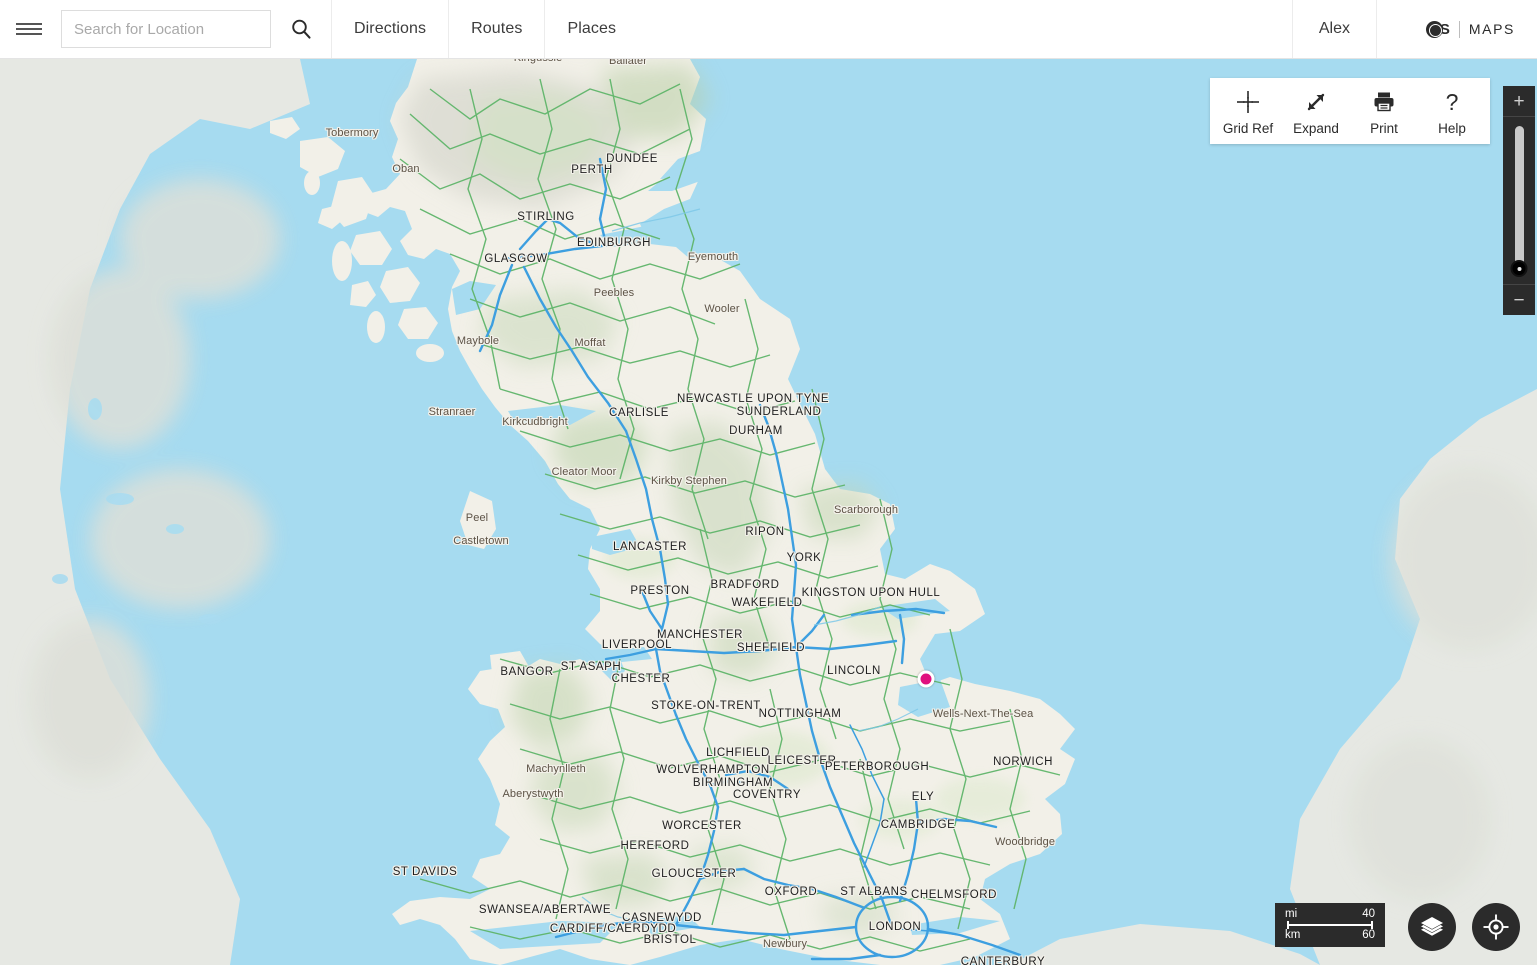  What do you see at coordinates (1288, 925) in the screenshot?
I see `scale-tick-left` at bounding box center [1288, 925].